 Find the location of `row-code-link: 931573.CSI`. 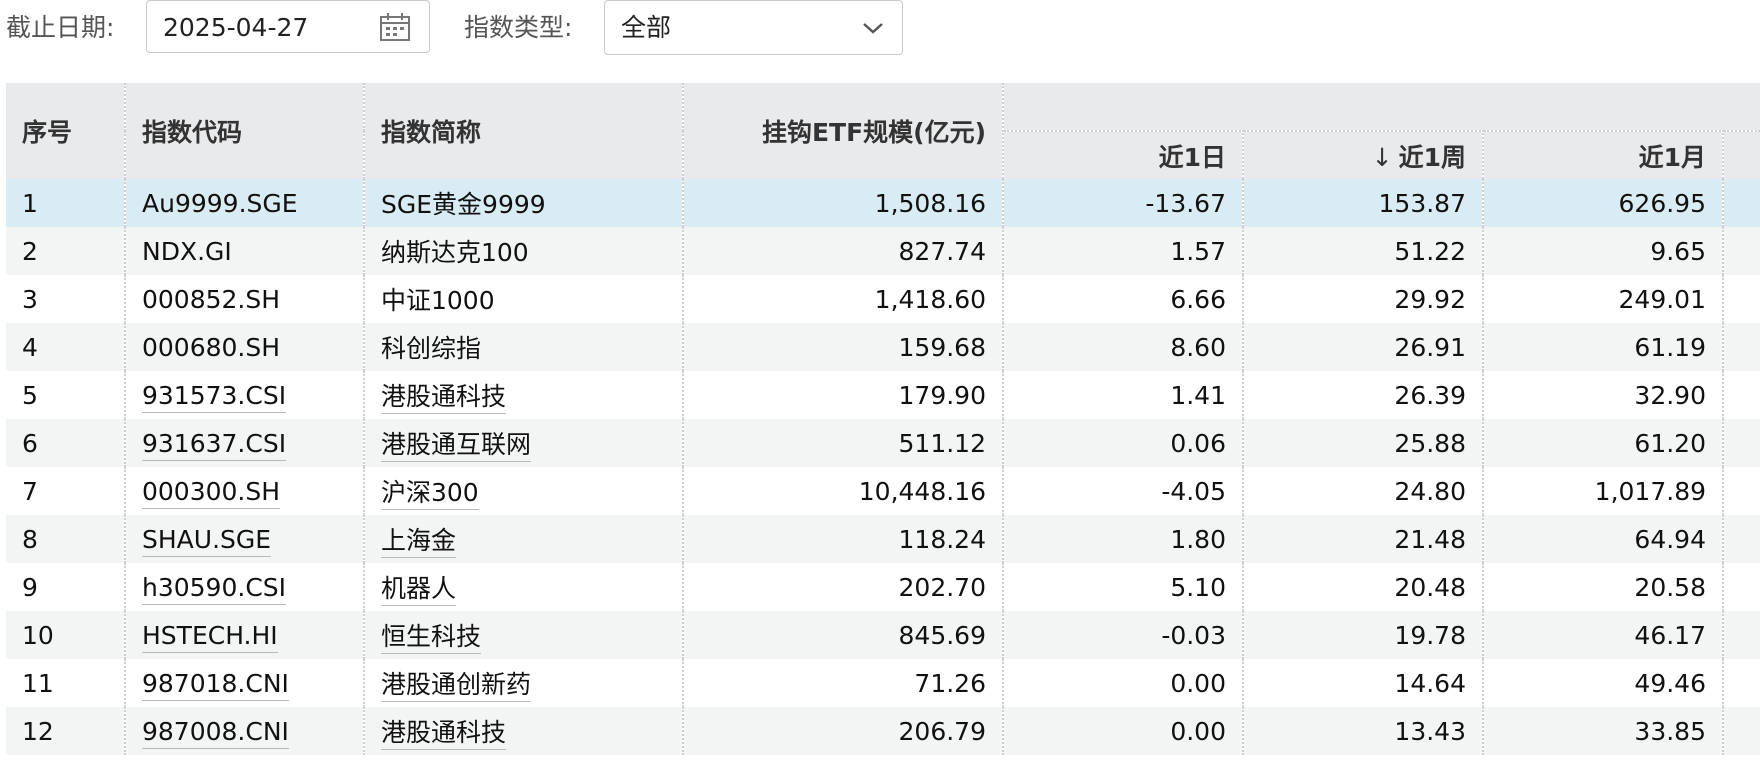

row-code-link: 931573.CSI is located at coordinates (214, 396).